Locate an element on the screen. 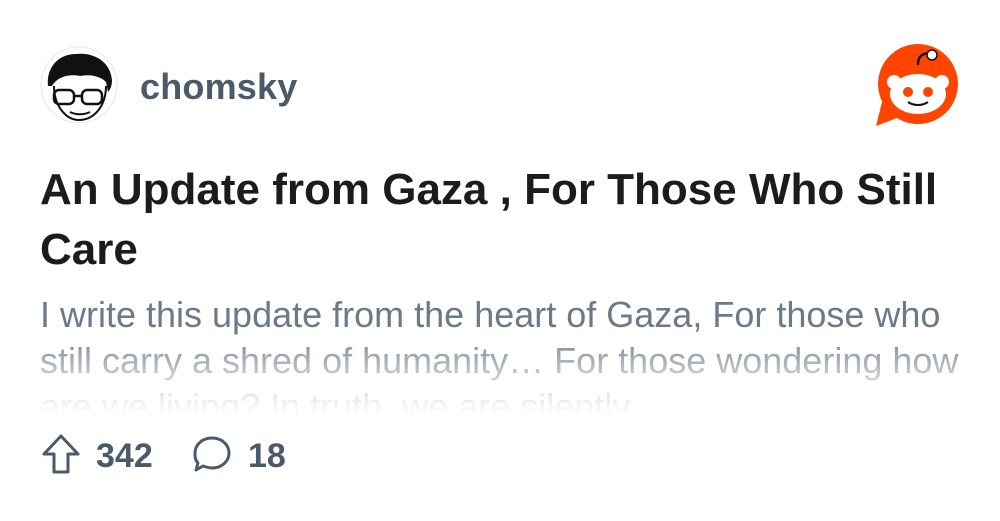  upvote-count: 342 is located at coordinates (124, 455).